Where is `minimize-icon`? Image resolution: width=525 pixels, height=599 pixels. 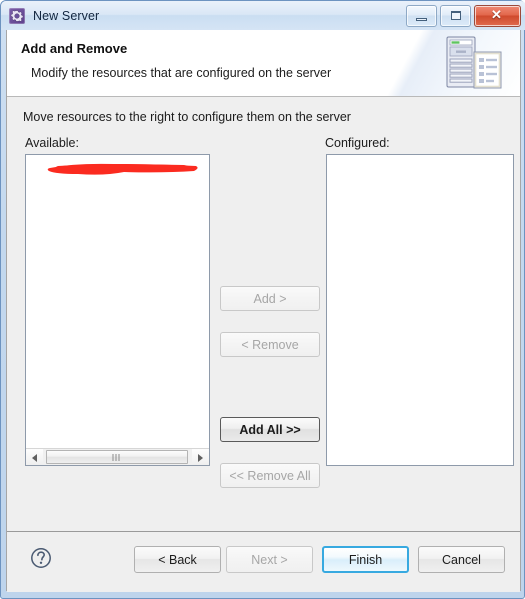
minimize-icon is located at coordinates (421, 19).